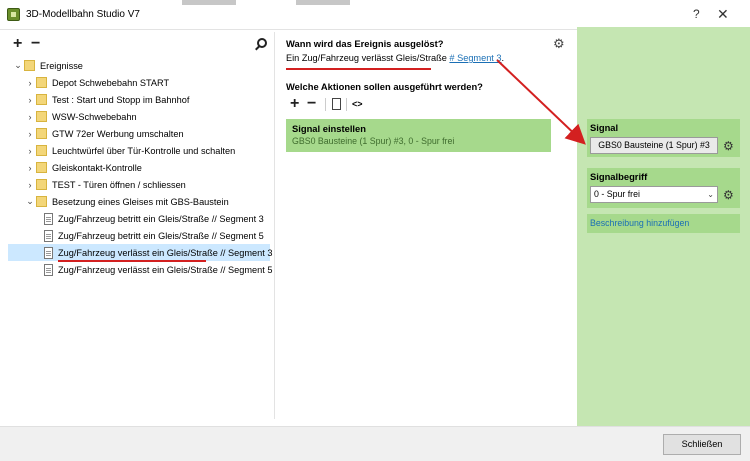  What do you see at coordinates (13, 14) in the screenshot?
I see `app-icon` at bounding box center [13, 14].